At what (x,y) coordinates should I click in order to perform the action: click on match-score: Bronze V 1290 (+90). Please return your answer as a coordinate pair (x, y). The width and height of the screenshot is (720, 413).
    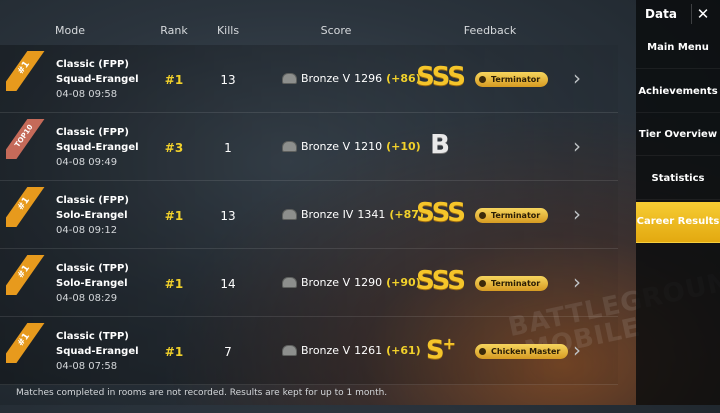
    Looking at the image, I should click on (351, 282).